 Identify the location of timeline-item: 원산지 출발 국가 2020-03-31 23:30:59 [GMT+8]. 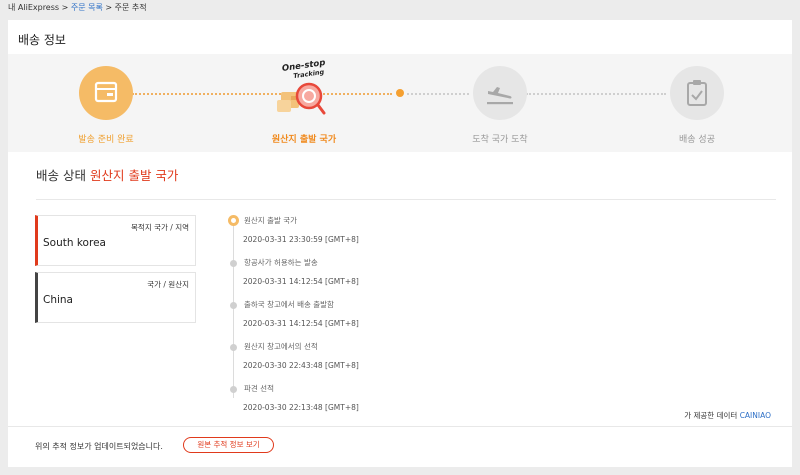
(328, 234).